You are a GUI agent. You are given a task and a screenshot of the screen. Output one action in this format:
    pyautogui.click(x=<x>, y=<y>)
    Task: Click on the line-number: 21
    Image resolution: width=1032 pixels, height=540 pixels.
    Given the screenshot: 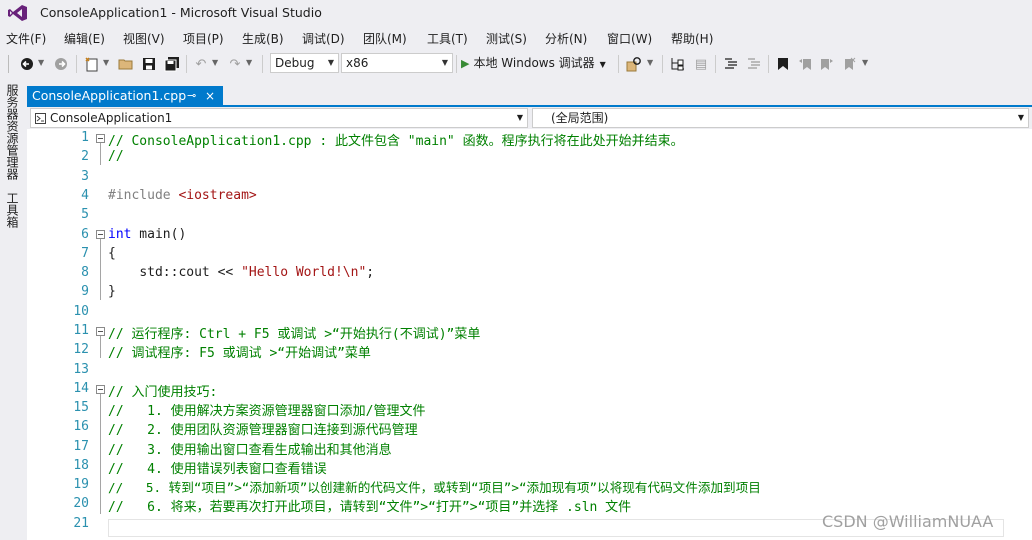 What is the action you would take?
    pyautogui.click(x=81, y=523)
    